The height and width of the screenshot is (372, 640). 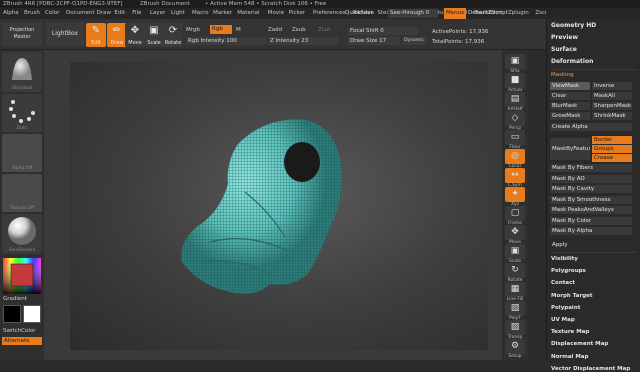 What do you see at coordinates (515, 140) in the screenshot?
I see `floor-button: ▭ Floor` at bounding box center [515, 140].